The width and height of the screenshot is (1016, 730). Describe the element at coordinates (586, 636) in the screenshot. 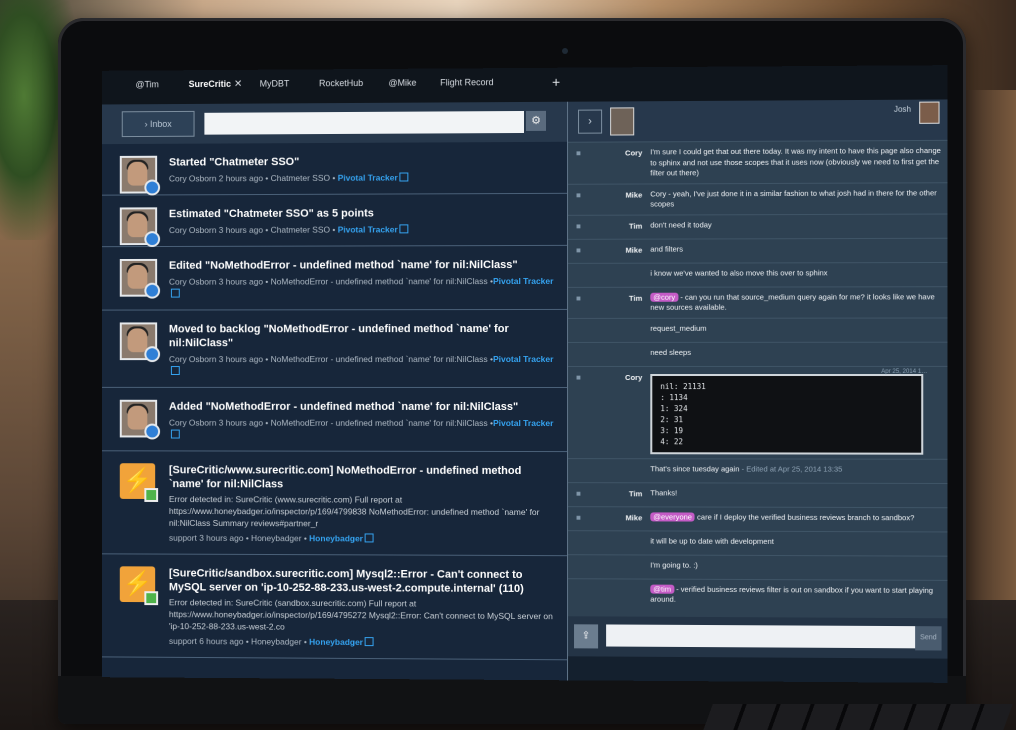

I see `upload-icon: ⇪` at that location.